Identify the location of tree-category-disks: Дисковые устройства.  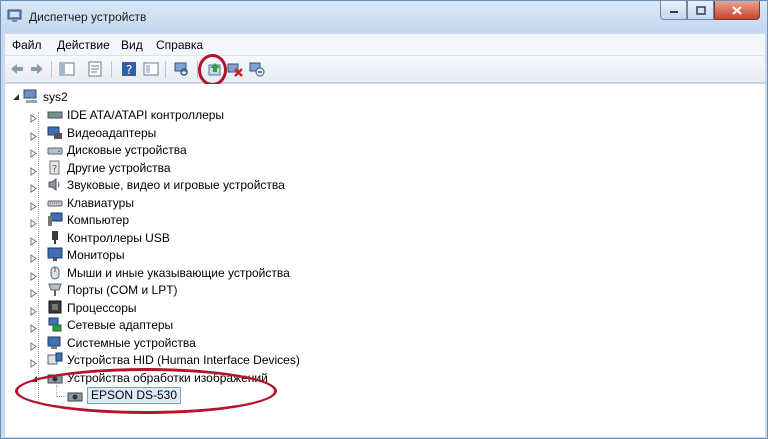
(108, 149).